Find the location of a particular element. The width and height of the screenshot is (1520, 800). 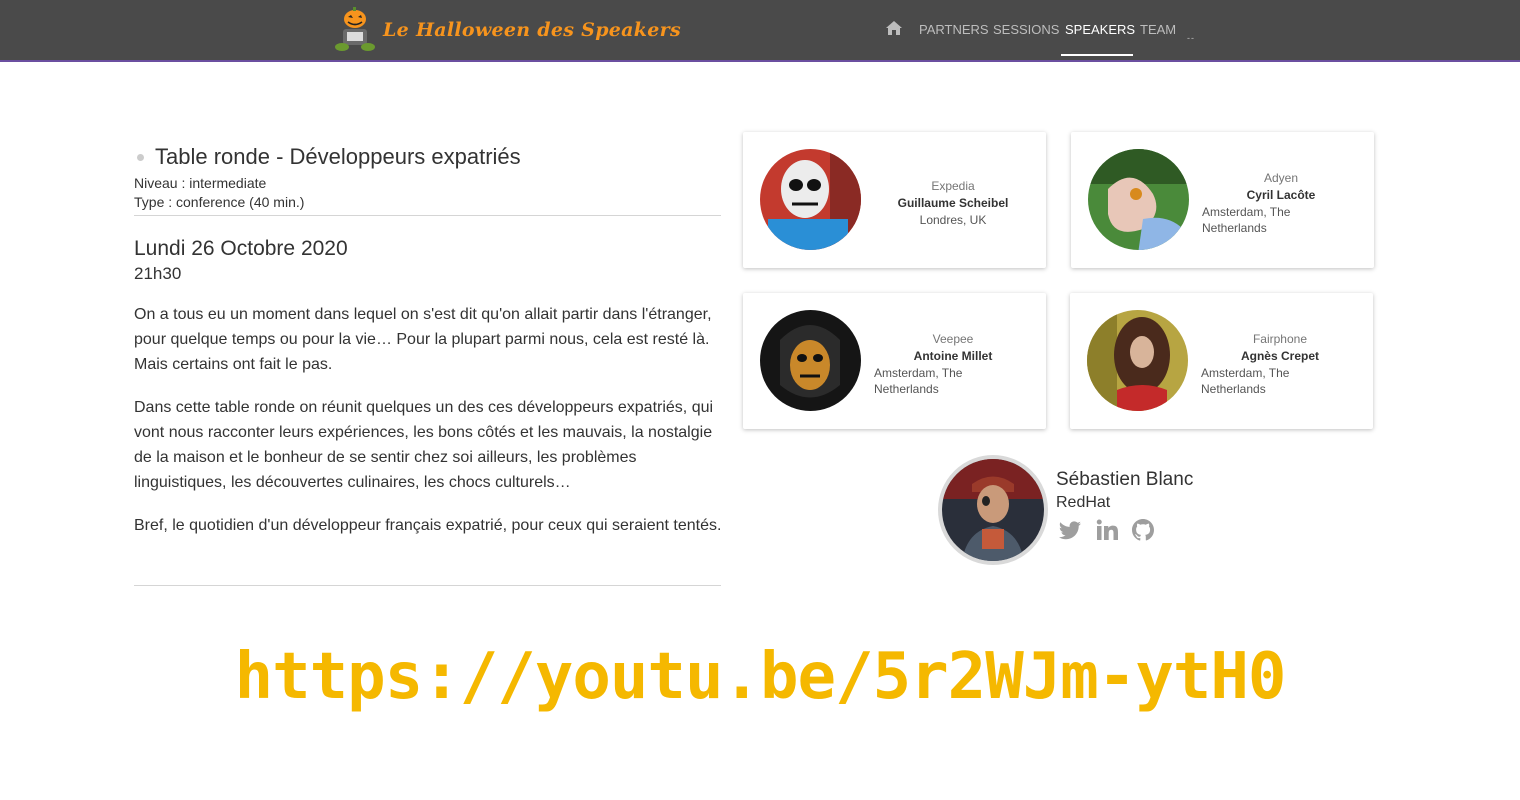

nav-partners: PARTNERS is located at coordinates (954, 29).